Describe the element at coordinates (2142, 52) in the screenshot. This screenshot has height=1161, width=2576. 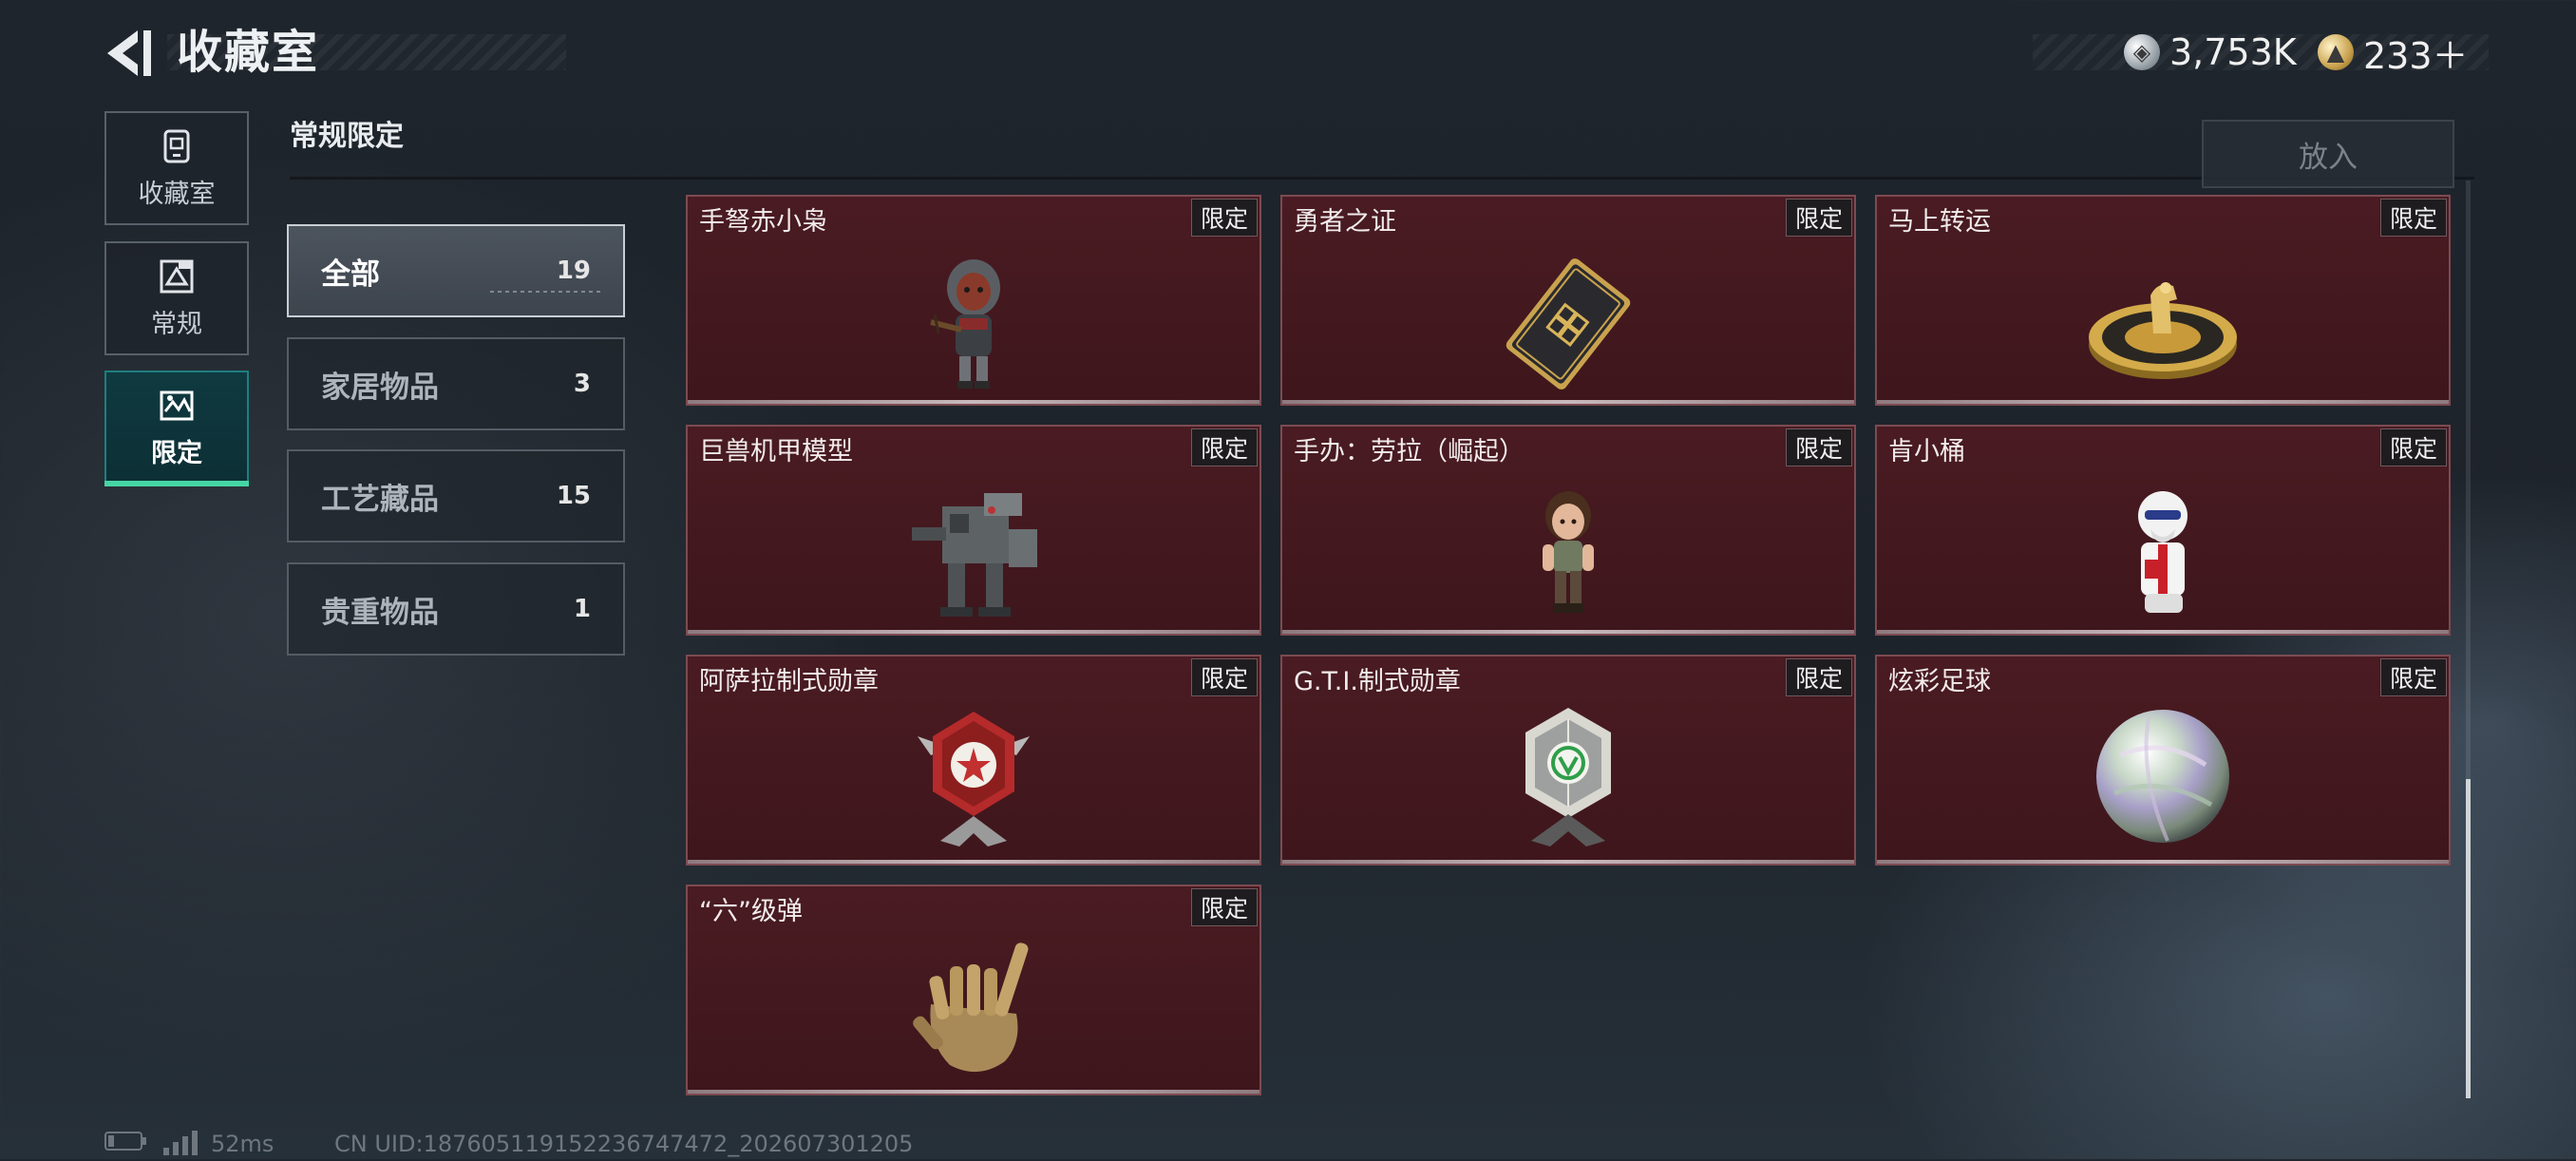
I see `silver-coin-icon: ◈` at that location.